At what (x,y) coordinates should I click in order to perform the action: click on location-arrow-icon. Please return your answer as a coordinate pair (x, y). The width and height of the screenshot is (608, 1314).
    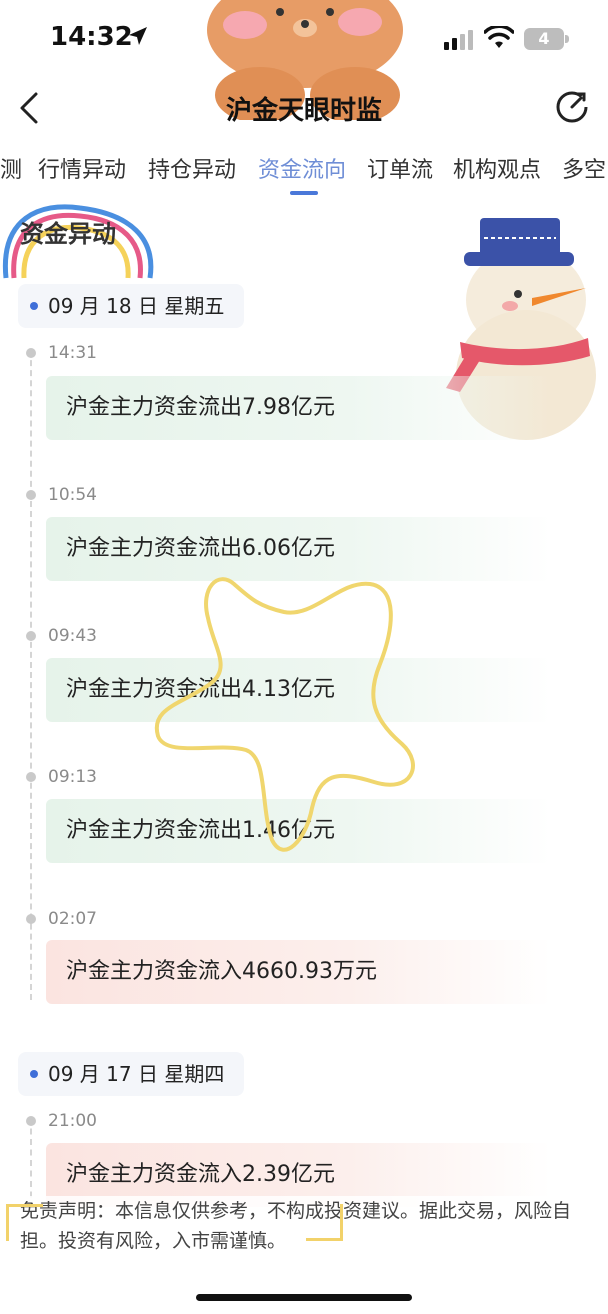
    Looking at the image, I should click on (138, 36).